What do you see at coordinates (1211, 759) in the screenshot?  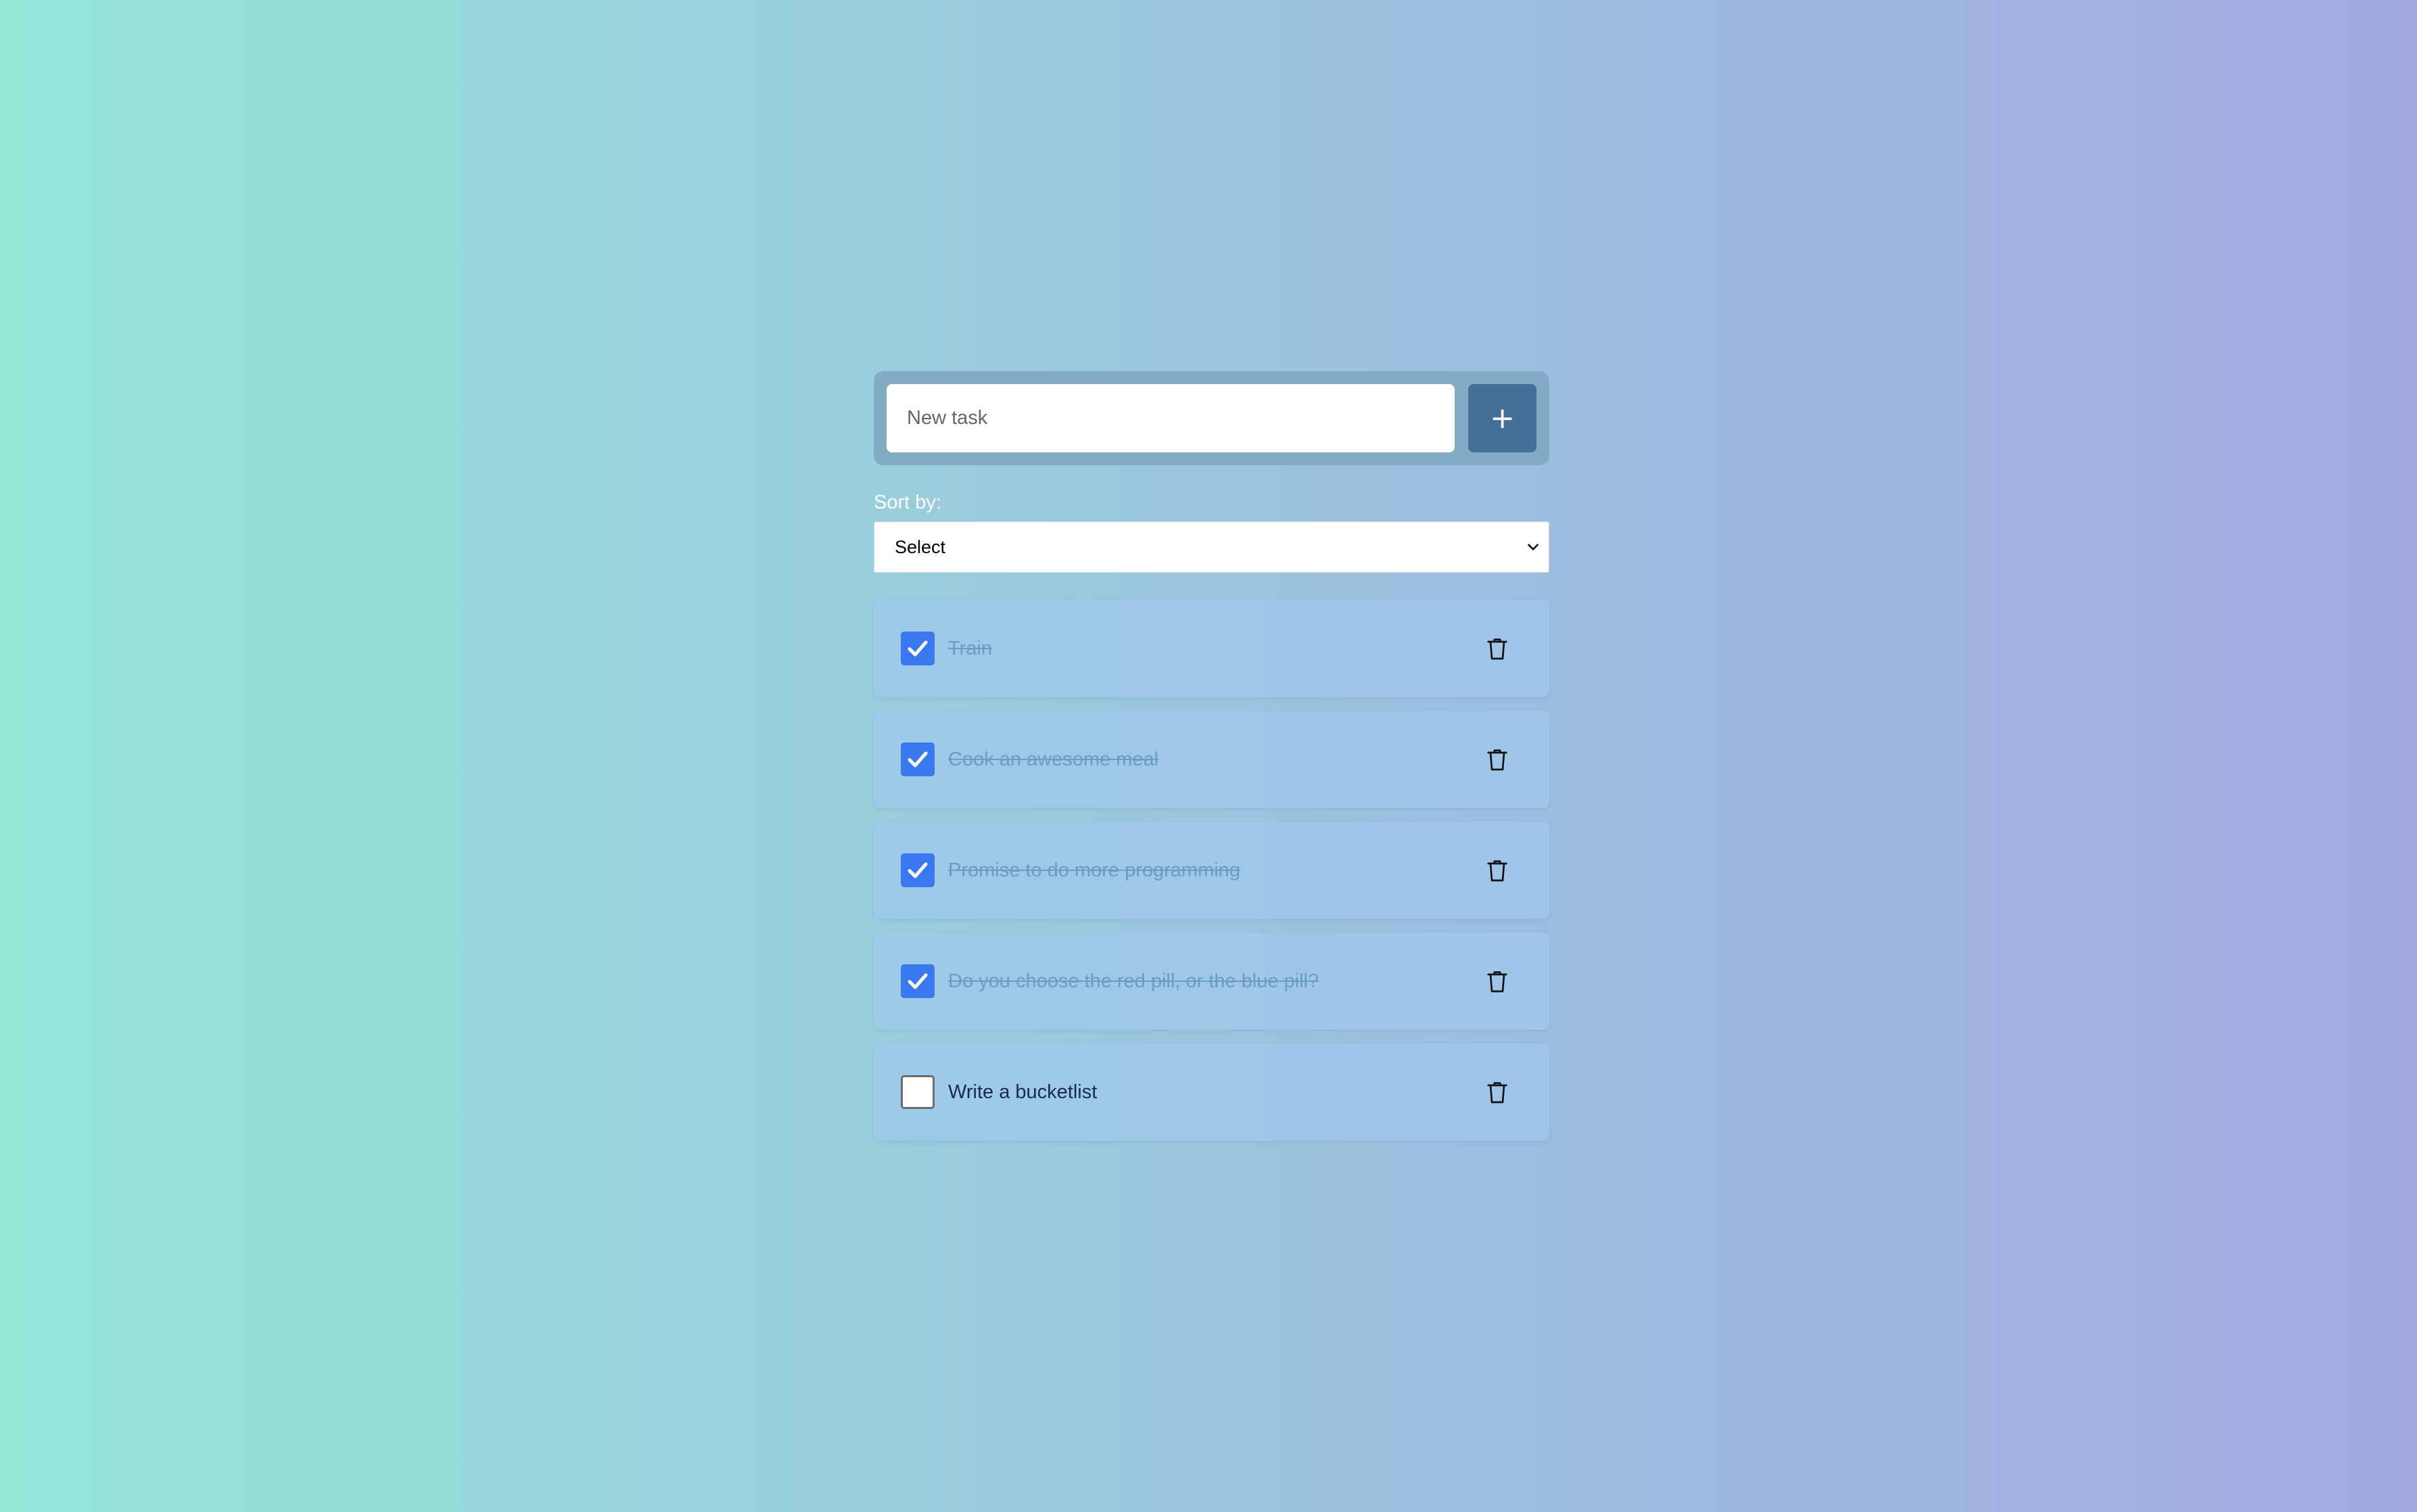 I see `task-item: Cook an awesome meal` at bounding box center [1211, 759].